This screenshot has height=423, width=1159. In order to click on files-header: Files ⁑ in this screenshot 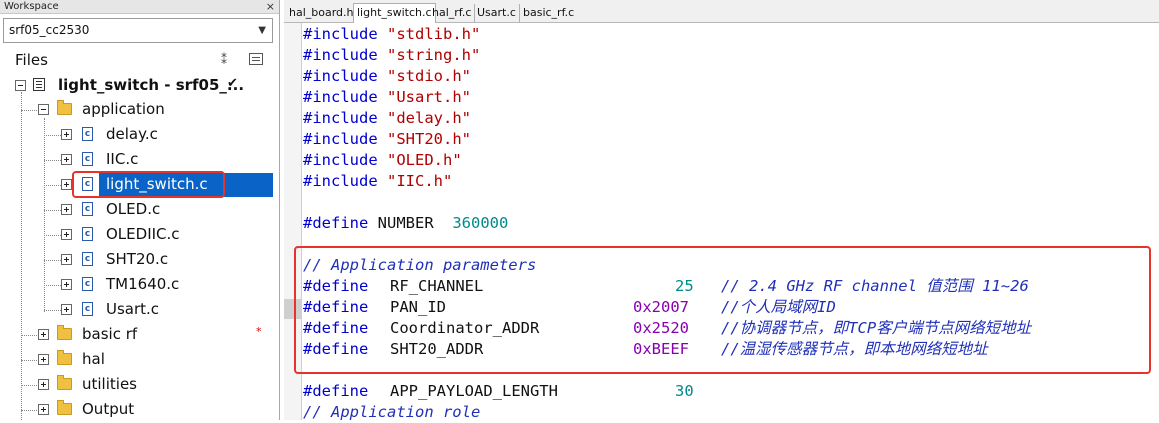, I will do `click(139, 61)`.